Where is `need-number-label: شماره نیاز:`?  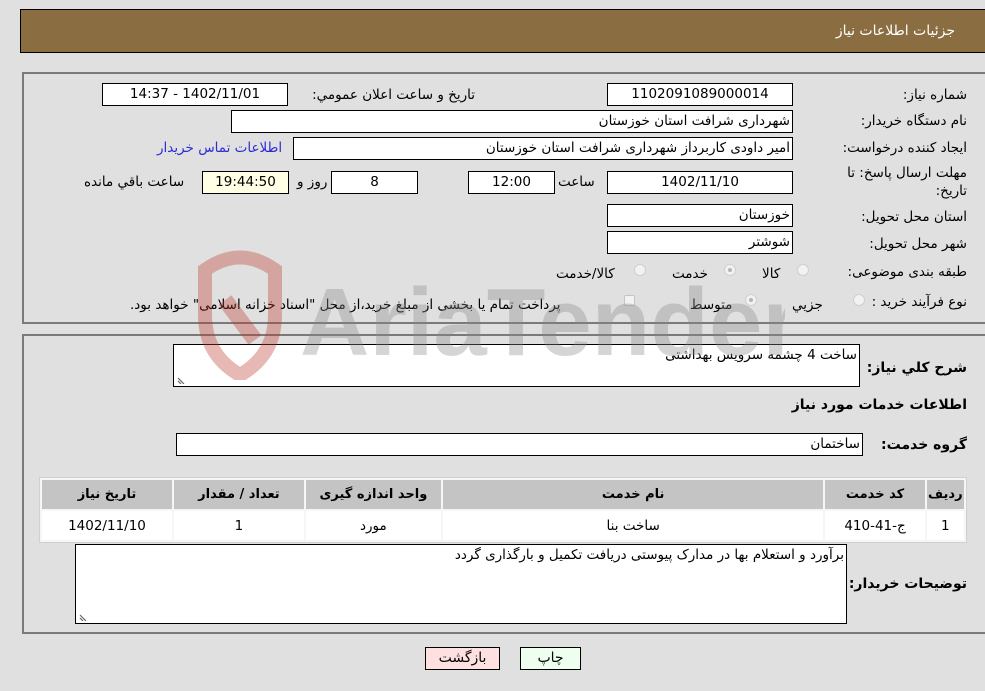
need-number-label: شماره نیاز: is located at coordinates (934, 95).